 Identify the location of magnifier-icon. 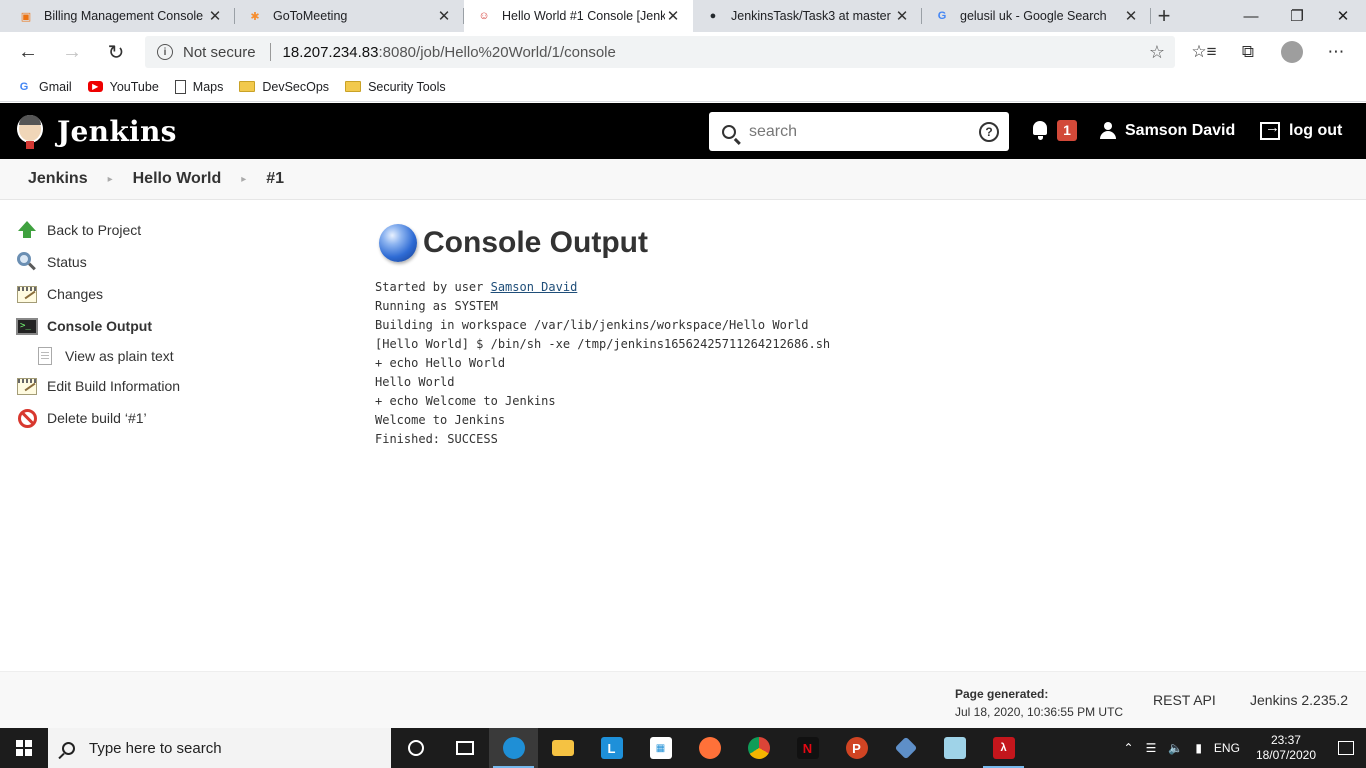
(27, 262).